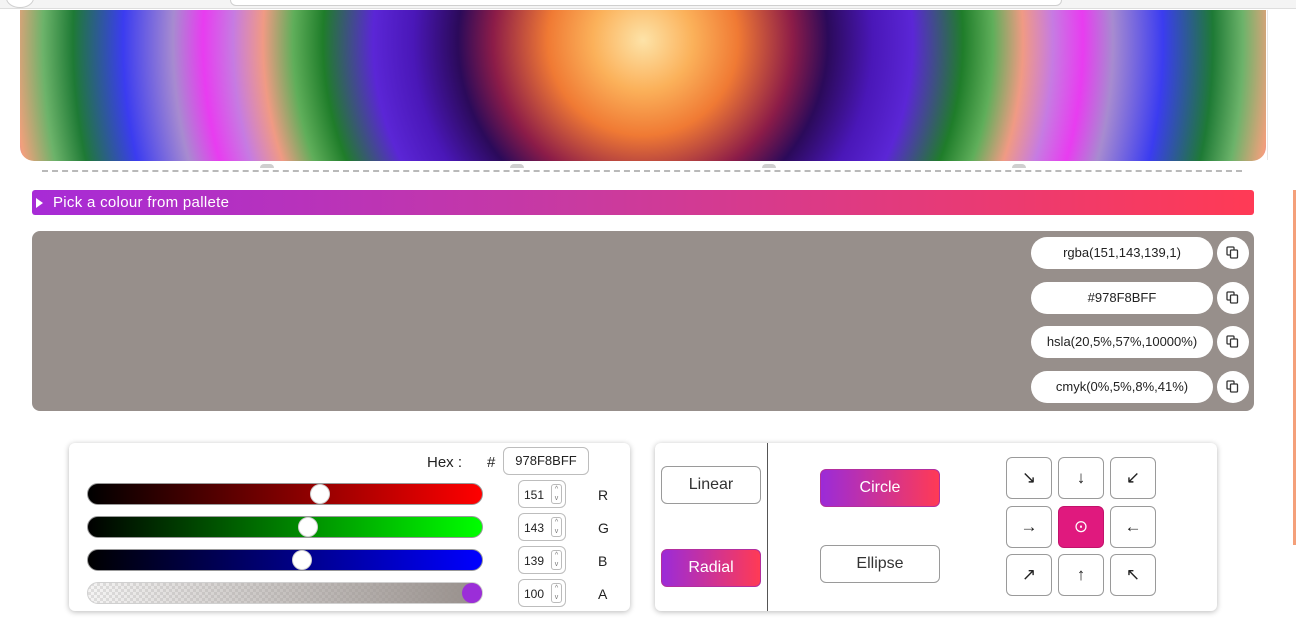 The height and width of the screenshot is (624, 1296). I want to click on palette-toggle-label: Pick a colour from pallete, so click(141, 202).